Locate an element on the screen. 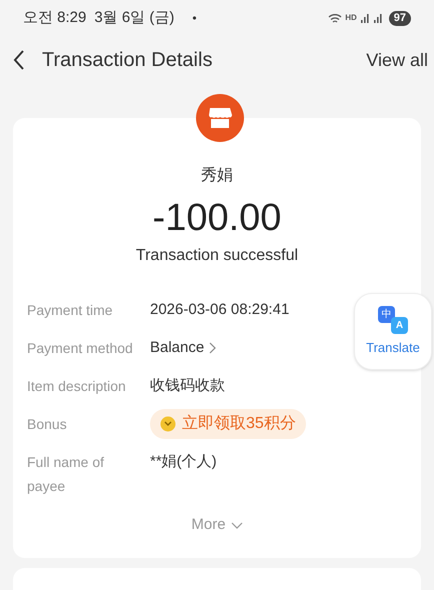  bonus-button: 立即领取35积分 is located at coordinates (228, 424).